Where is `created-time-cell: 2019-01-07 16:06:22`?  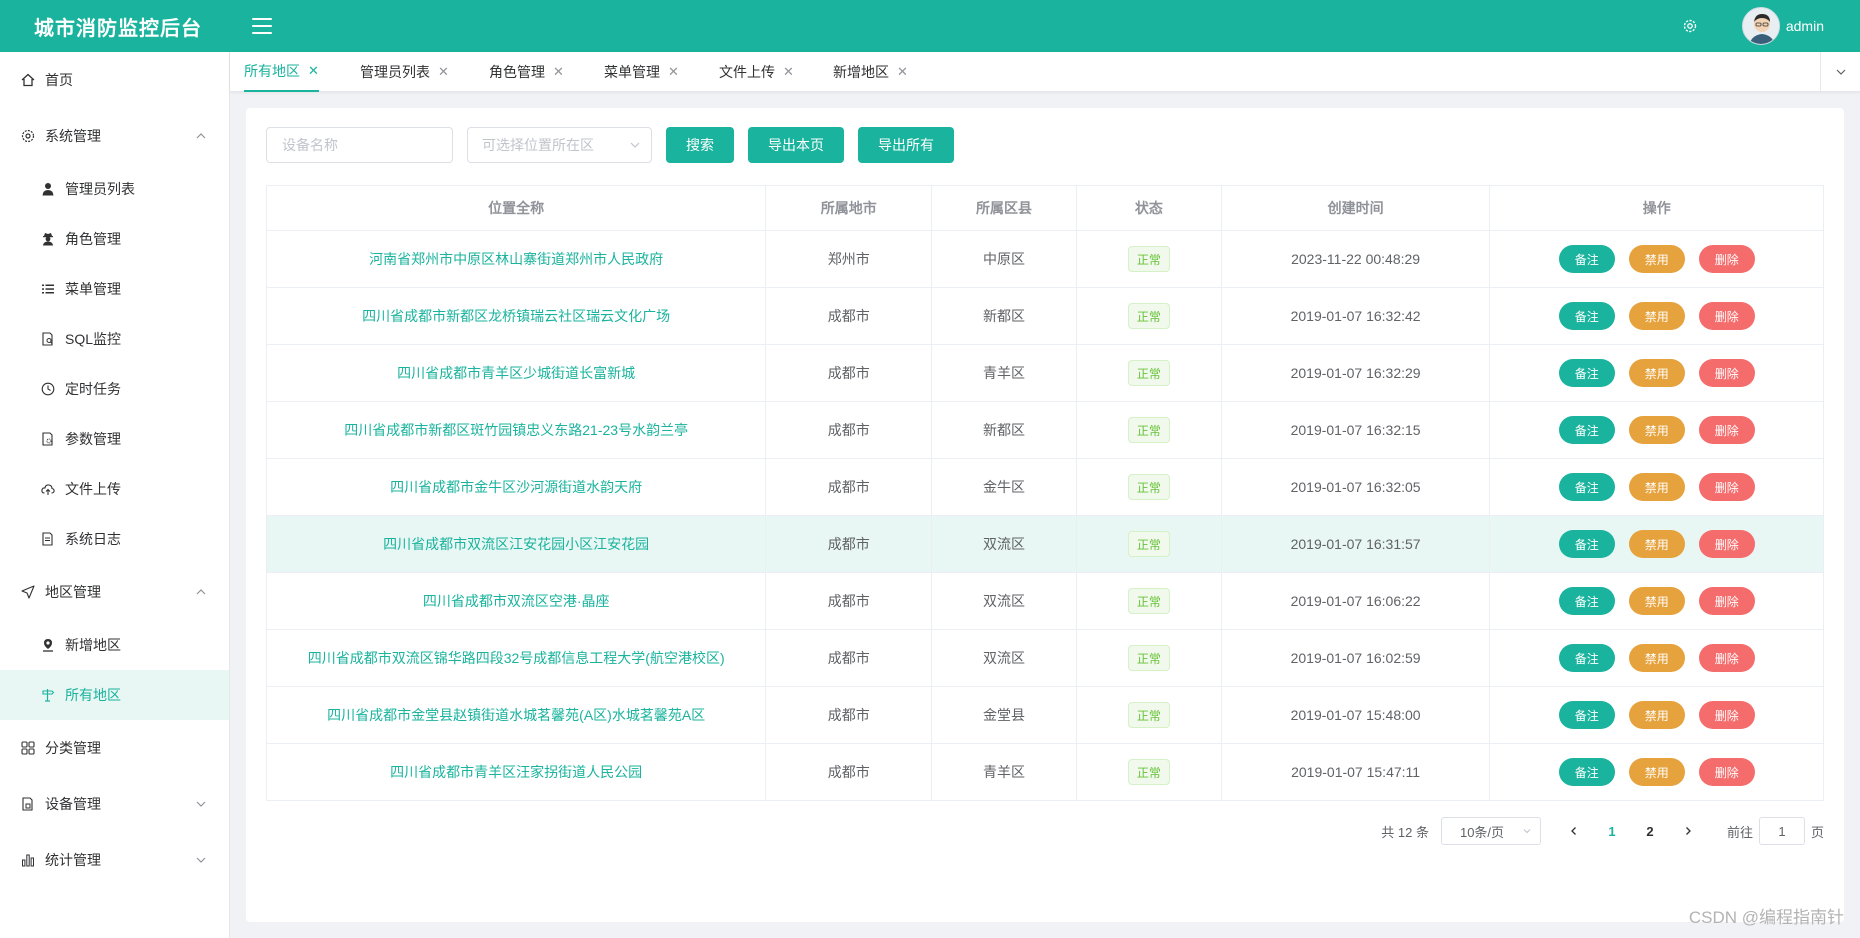 created-time-cell: 2019-01-07 16:06:22 is located at coordinates (1356, 601).